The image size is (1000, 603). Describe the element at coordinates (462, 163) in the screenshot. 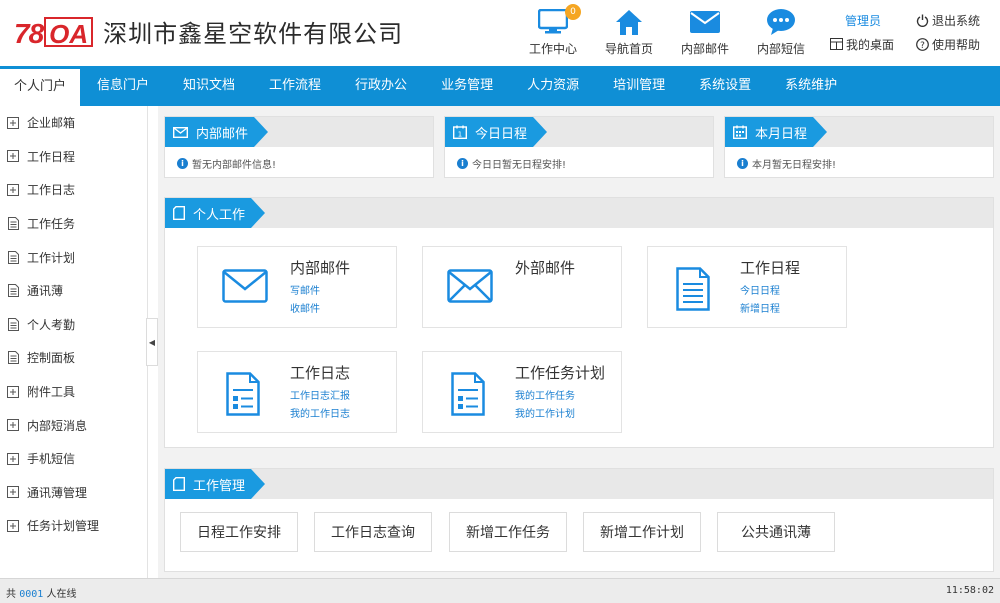

I see `info-icon: i` at that location.